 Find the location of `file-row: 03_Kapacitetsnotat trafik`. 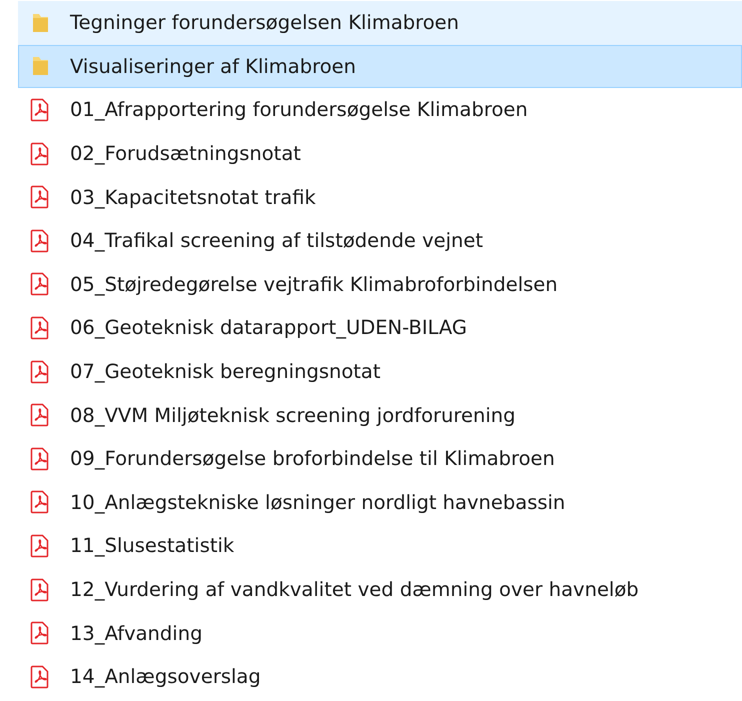

file-row: 03_Kapacitetsnotat trafik is located at coordinates (380, 197).